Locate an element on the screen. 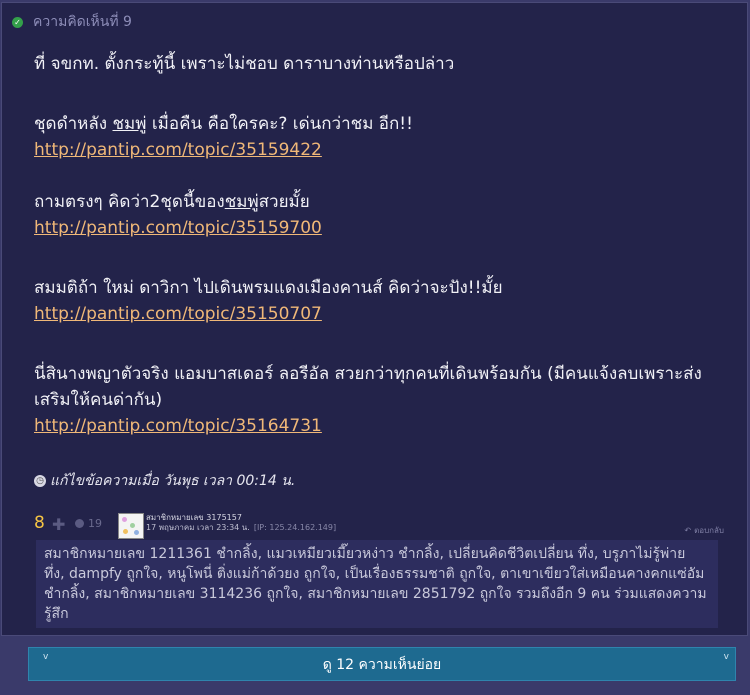 This screenshot has width=750, height=695. clock-icon: ◷ is located at coordinates (40, 481).